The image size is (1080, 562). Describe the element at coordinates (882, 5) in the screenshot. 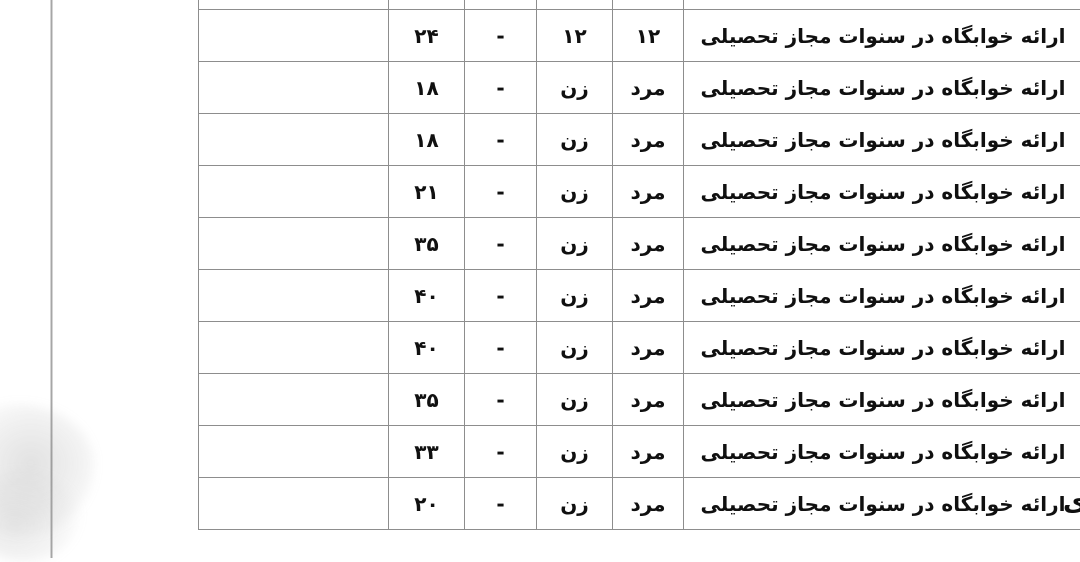

I see `cell-description` at that location.